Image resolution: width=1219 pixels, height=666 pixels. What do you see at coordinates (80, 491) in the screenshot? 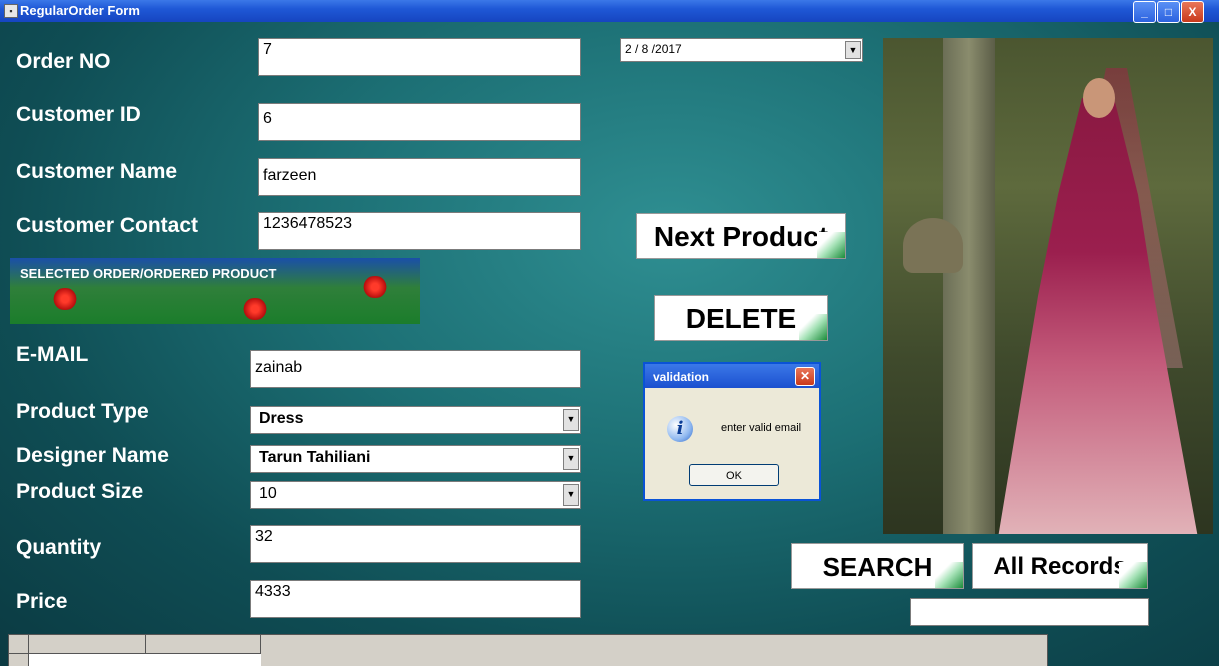
I see `product-size-label: Product Size` at bounding box center [80, 491].